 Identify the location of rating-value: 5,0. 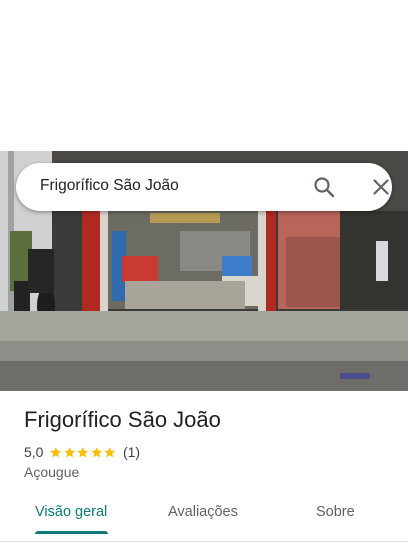
(34, 452).